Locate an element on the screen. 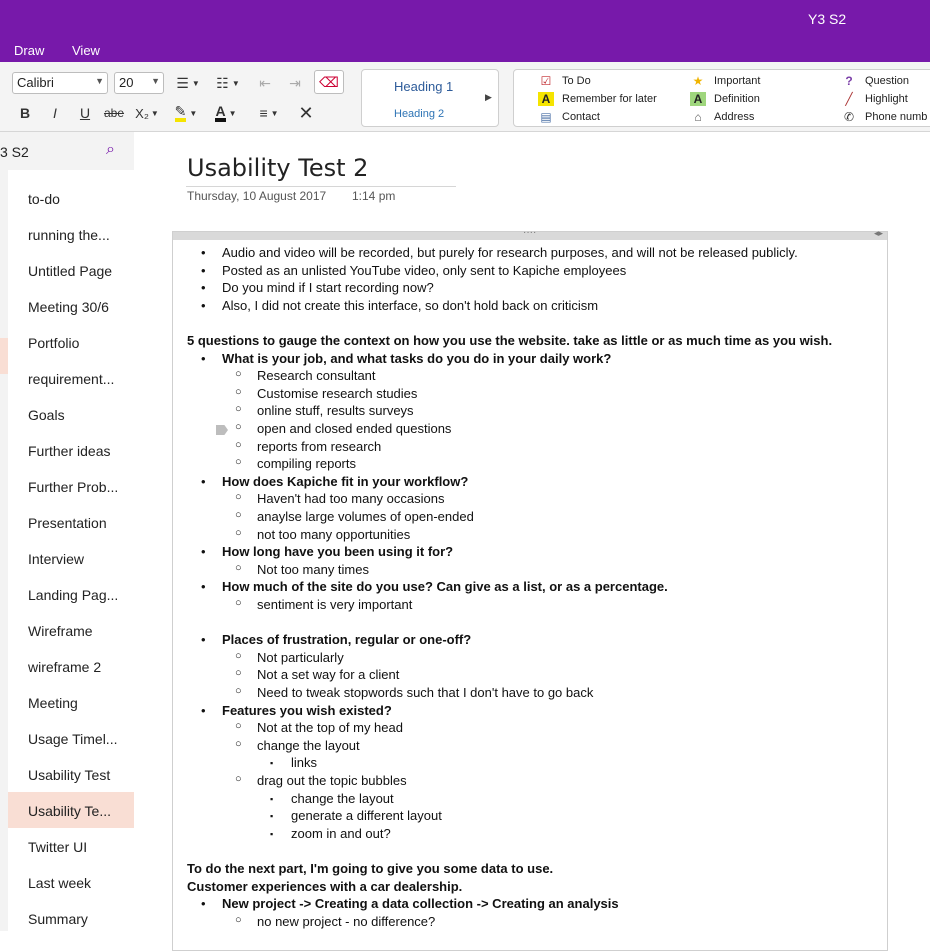 This screenshot has width=930, height=951. sidebar-page-item: Portfolio is located at coordinates (71, 342).